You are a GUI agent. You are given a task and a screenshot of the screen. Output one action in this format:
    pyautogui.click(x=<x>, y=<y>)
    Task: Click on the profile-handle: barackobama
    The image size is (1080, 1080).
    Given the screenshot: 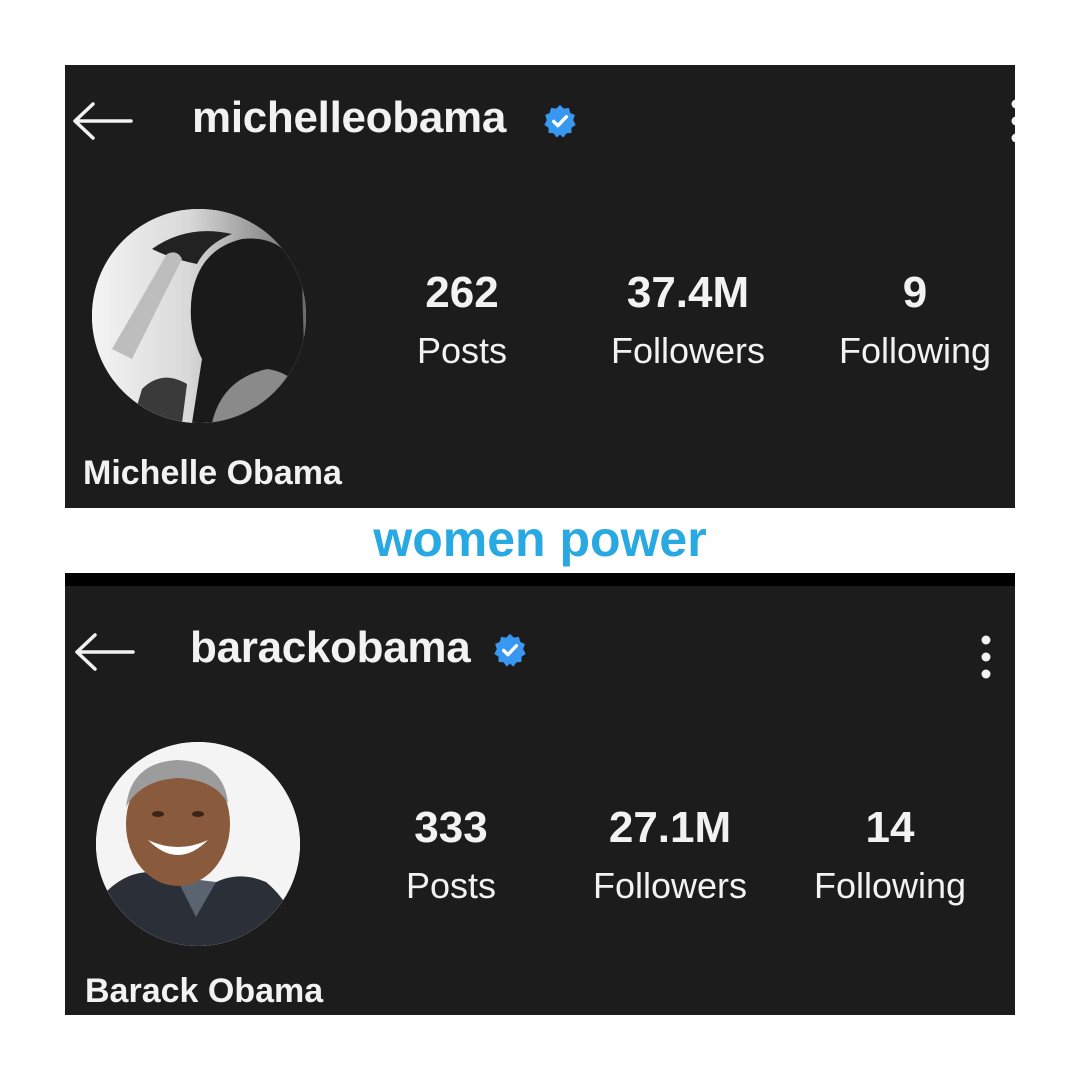 What is the action you would take?
    pyautogui.click(x=330, y=647)
    